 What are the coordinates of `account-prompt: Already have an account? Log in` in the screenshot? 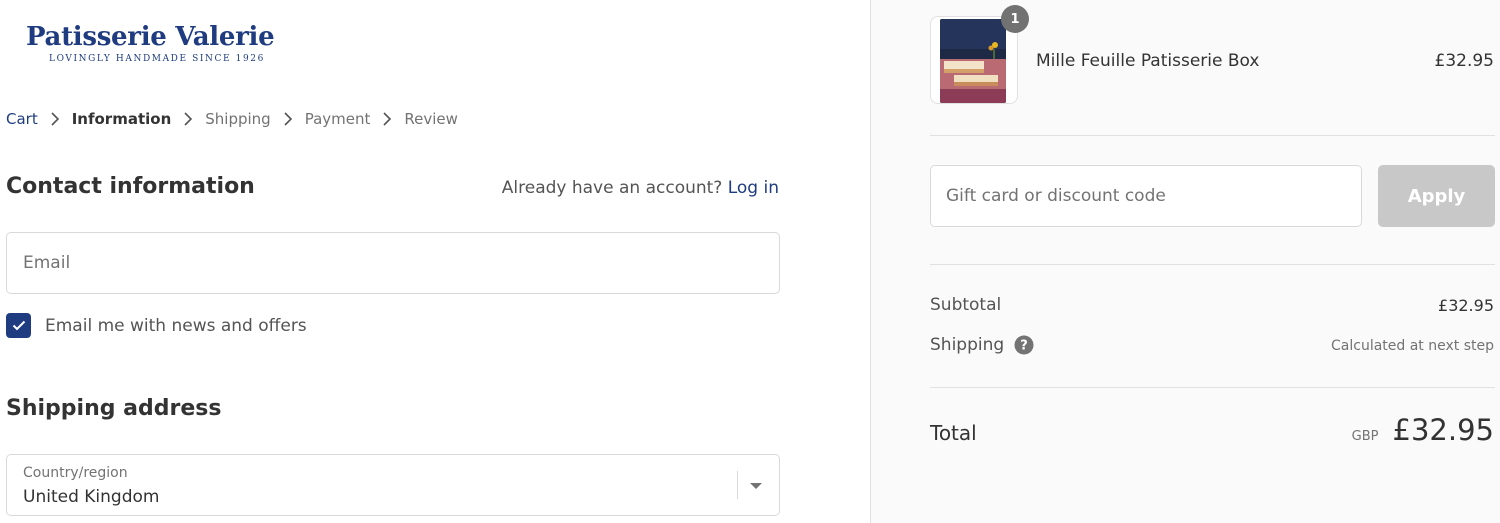 It's located at (640, 188).